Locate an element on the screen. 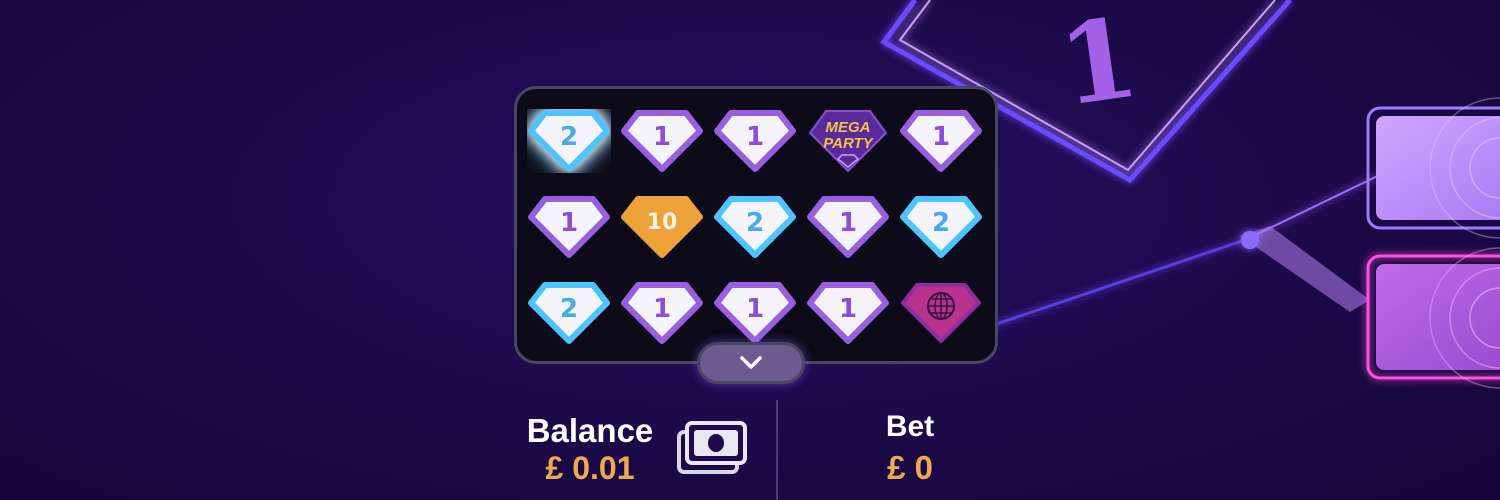 The image size is (1500, 500). mega-party-line2: PARTY is located at coordinates (848, 143).